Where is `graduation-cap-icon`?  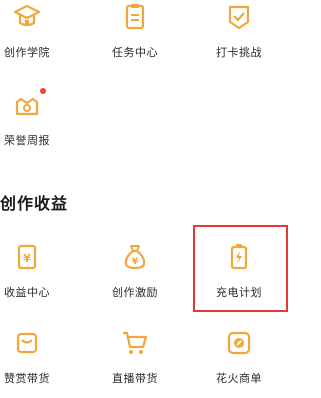
graduation-cap-icon is located at coordinates (27, 15).